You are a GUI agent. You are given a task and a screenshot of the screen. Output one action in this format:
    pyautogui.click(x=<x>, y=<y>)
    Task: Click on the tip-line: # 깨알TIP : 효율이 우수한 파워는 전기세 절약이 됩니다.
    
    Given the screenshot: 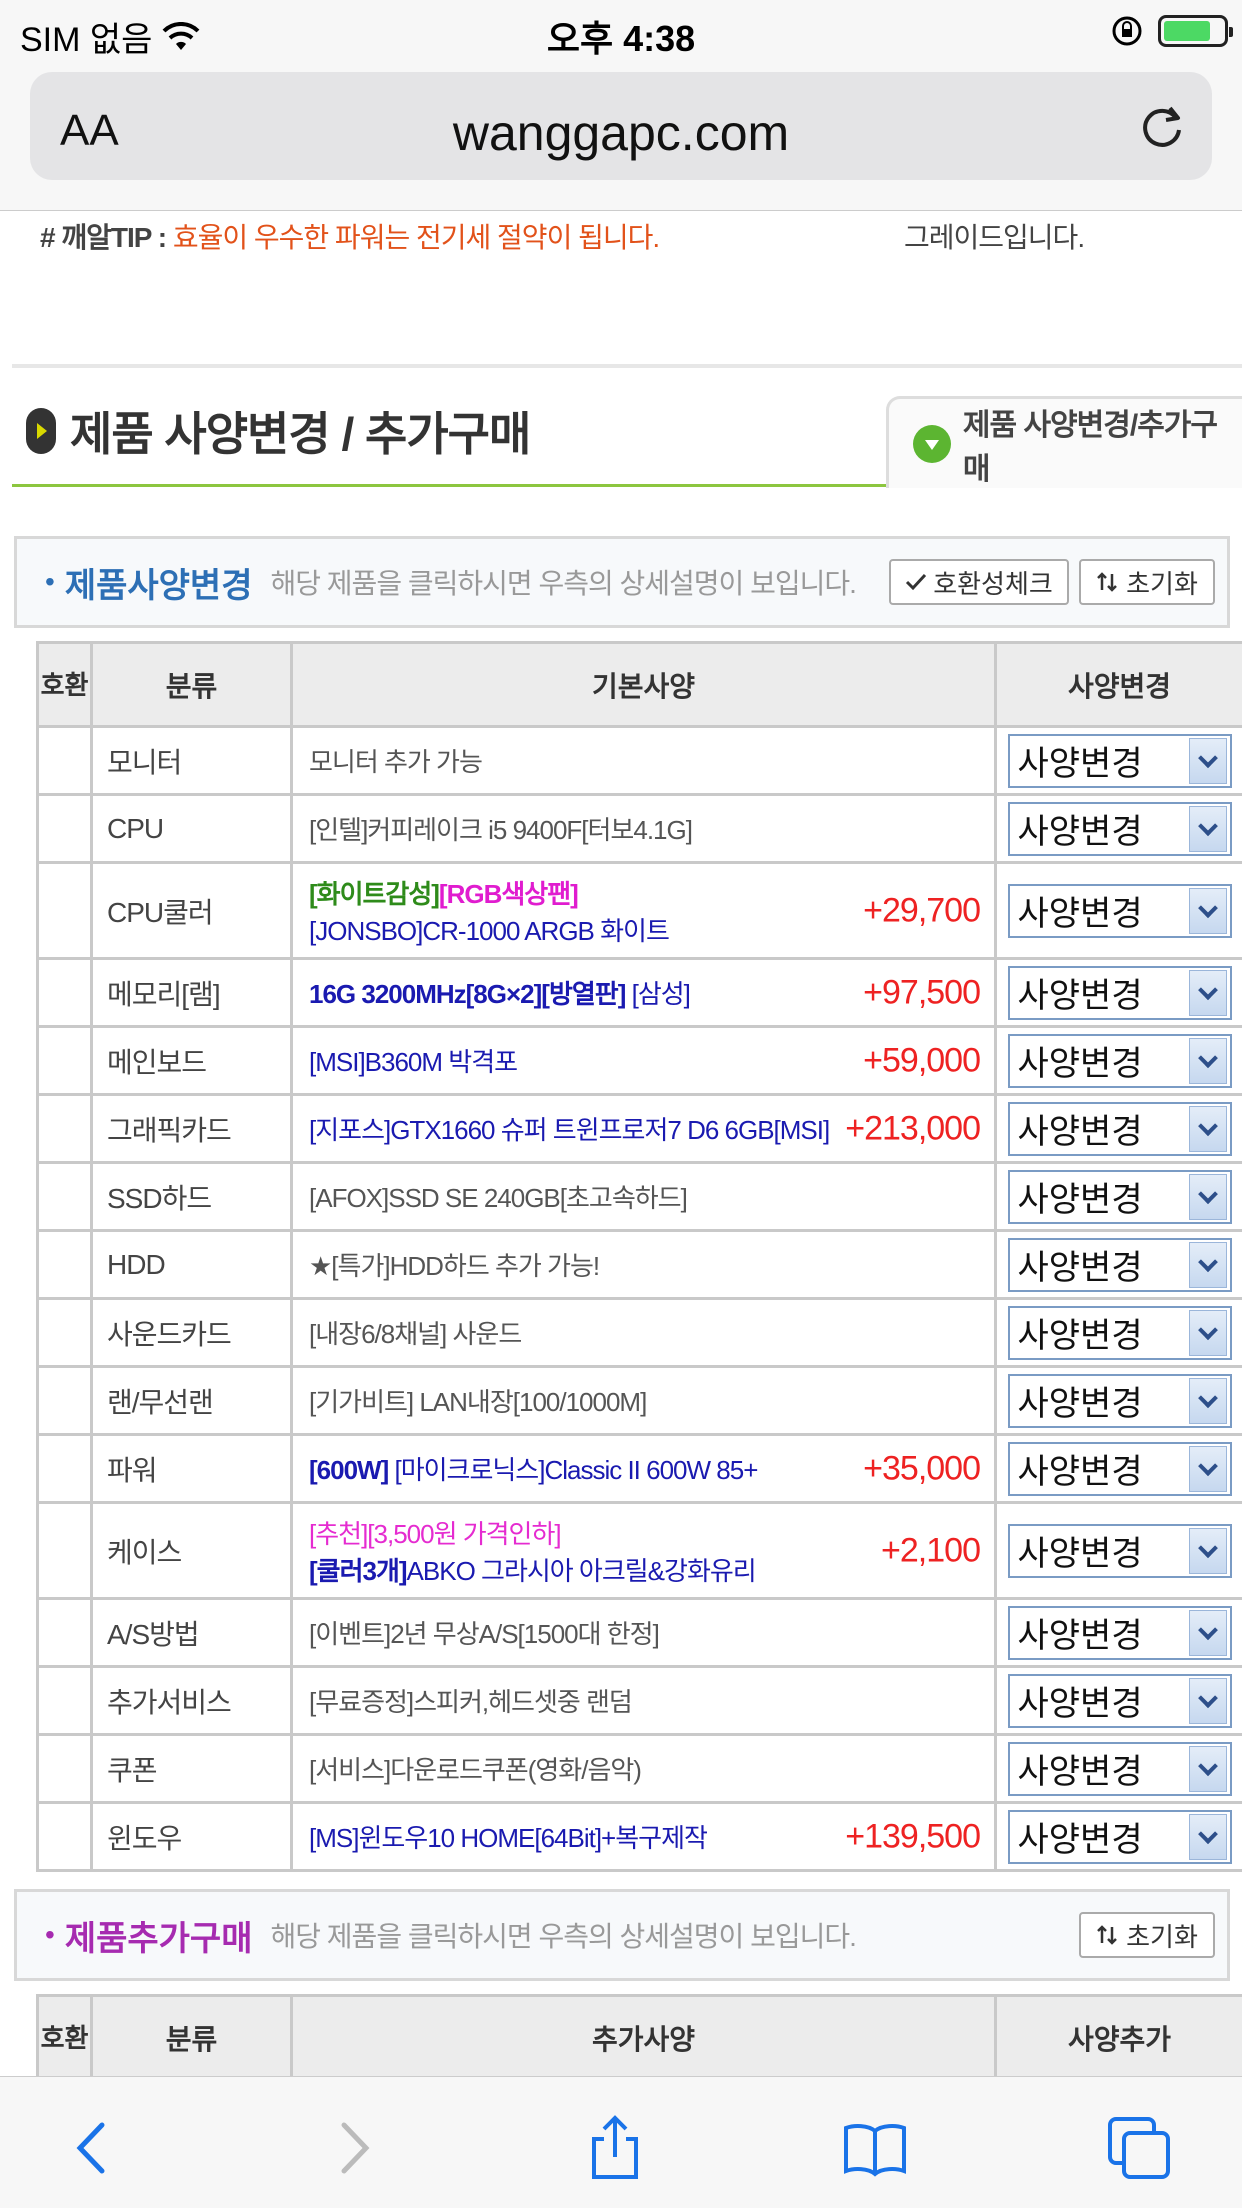 What is the action you would take?
    pyautogui.click(x=350, y=236)
    